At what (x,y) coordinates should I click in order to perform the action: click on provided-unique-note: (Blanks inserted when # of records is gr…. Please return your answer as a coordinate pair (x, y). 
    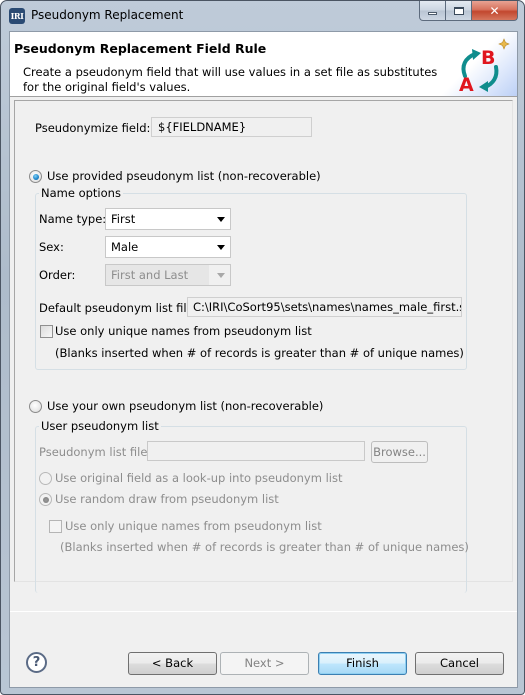
    Looking at the image, I should click on (259, 353).